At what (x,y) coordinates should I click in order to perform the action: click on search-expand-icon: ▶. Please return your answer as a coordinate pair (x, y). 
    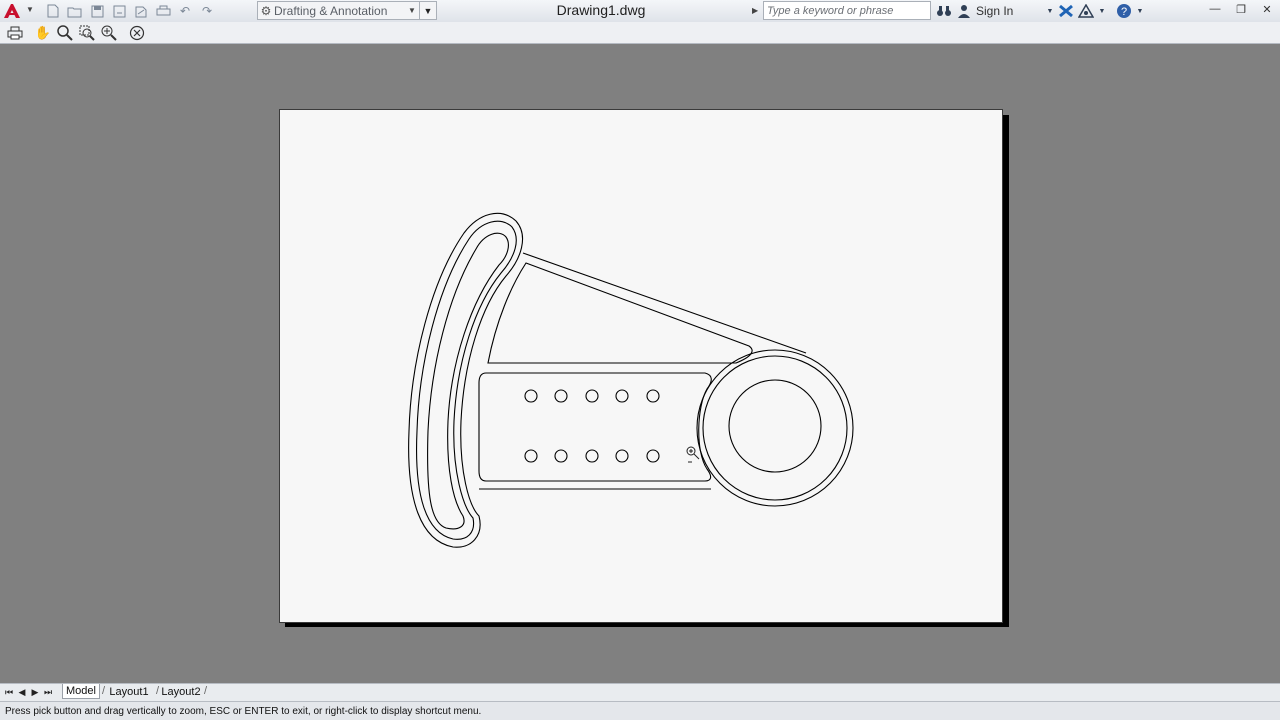
    Looking at the image, I should click on (755, 10).